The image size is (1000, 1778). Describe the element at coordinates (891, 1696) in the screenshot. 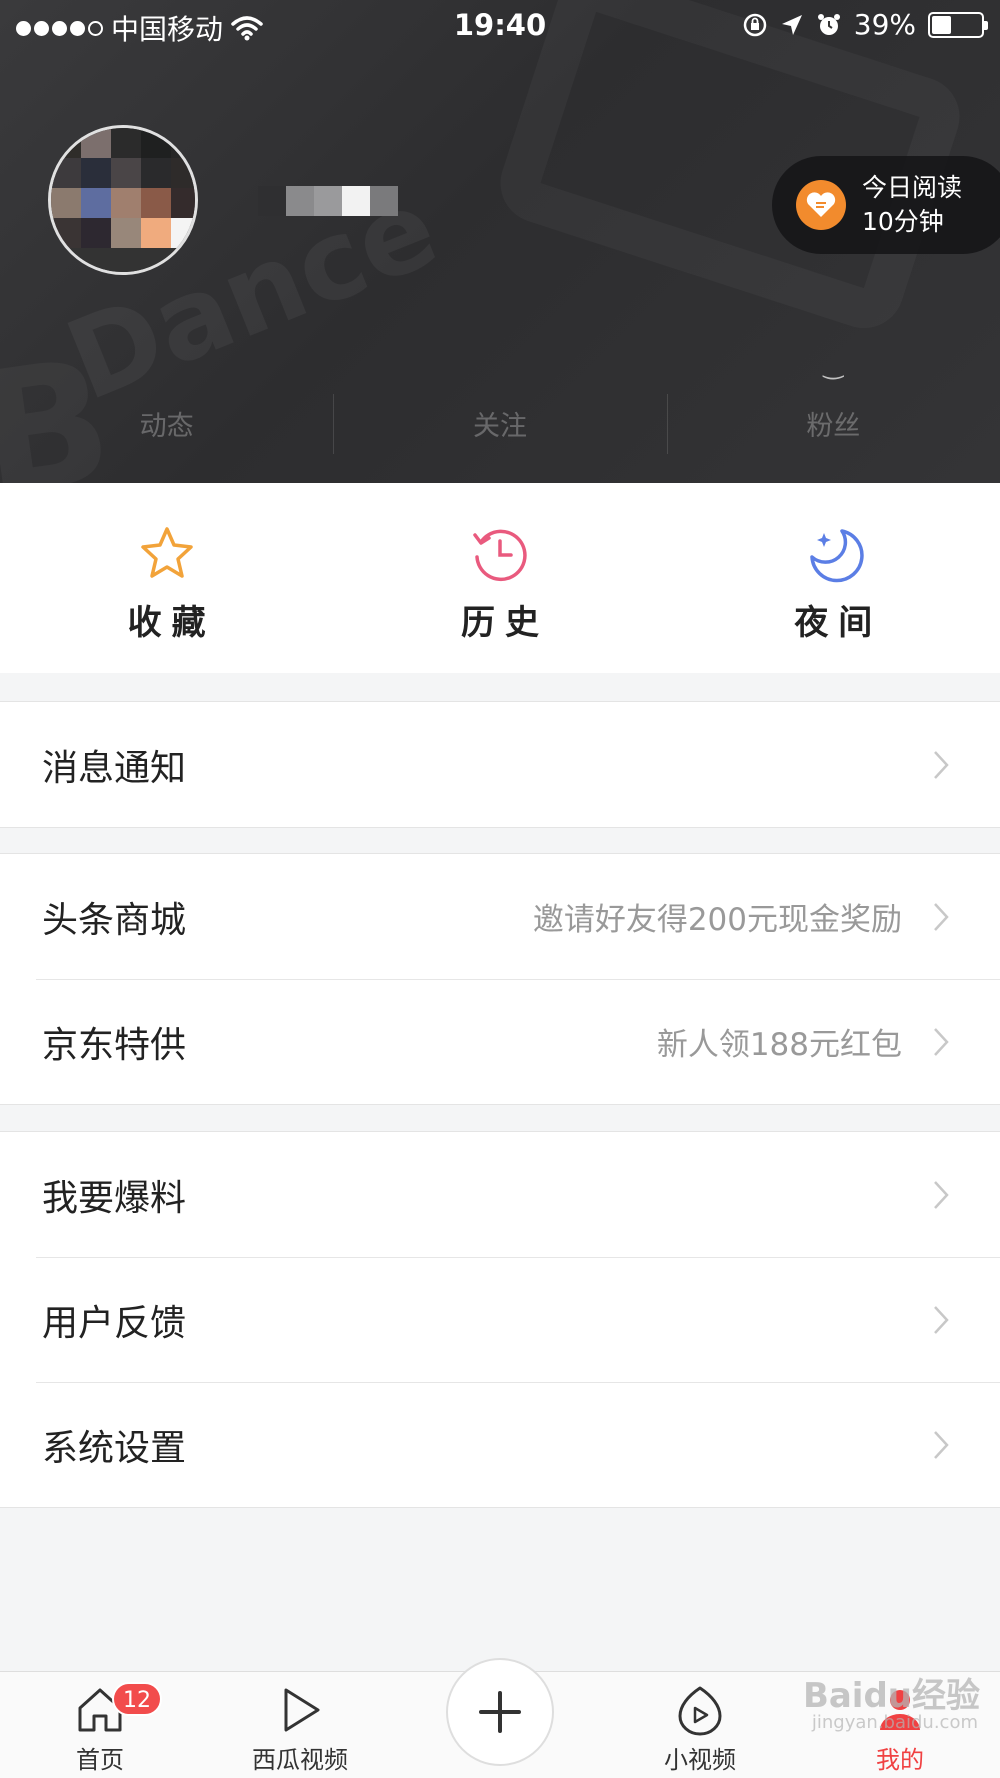

I see `baidu-watermark: Baidu经验` at that location.